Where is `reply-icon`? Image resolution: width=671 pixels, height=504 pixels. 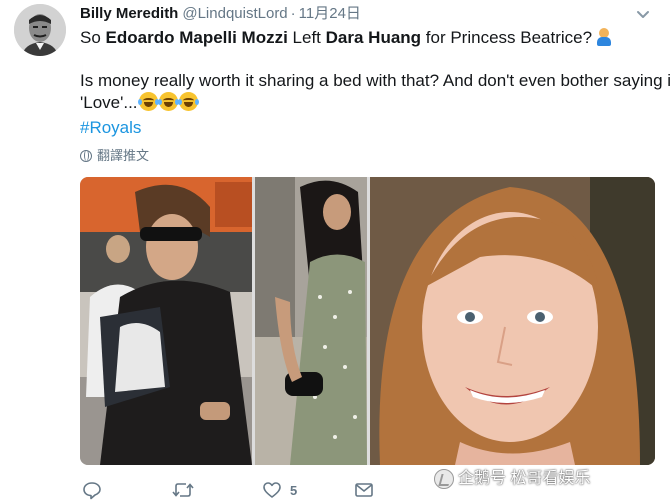
reply-icon is located at coordinates (92, 490).